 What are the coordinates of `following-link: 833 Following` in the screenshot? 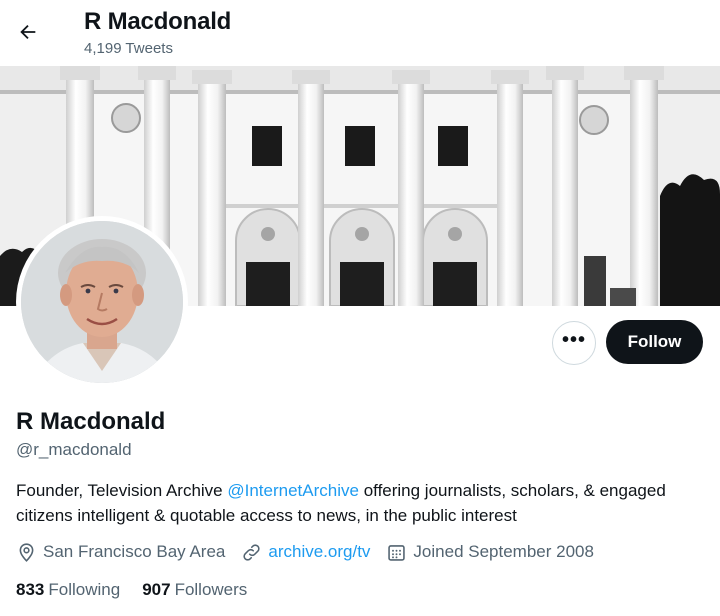 It's located at (68, 590).